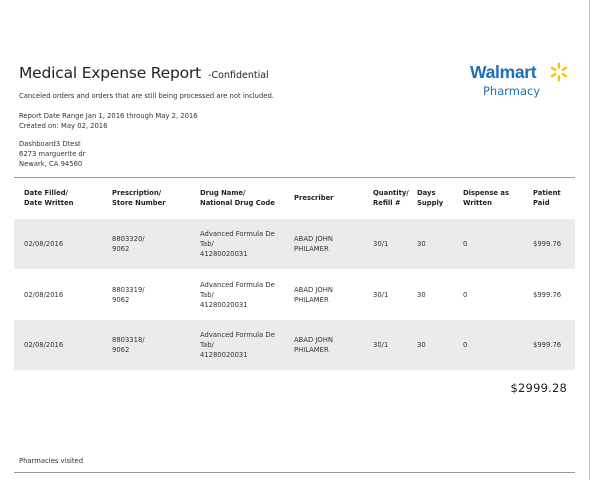 This screenshot has height=480, width=590. I want to click on cell-prescription: 8803318/ 9062, so click(128, 345).